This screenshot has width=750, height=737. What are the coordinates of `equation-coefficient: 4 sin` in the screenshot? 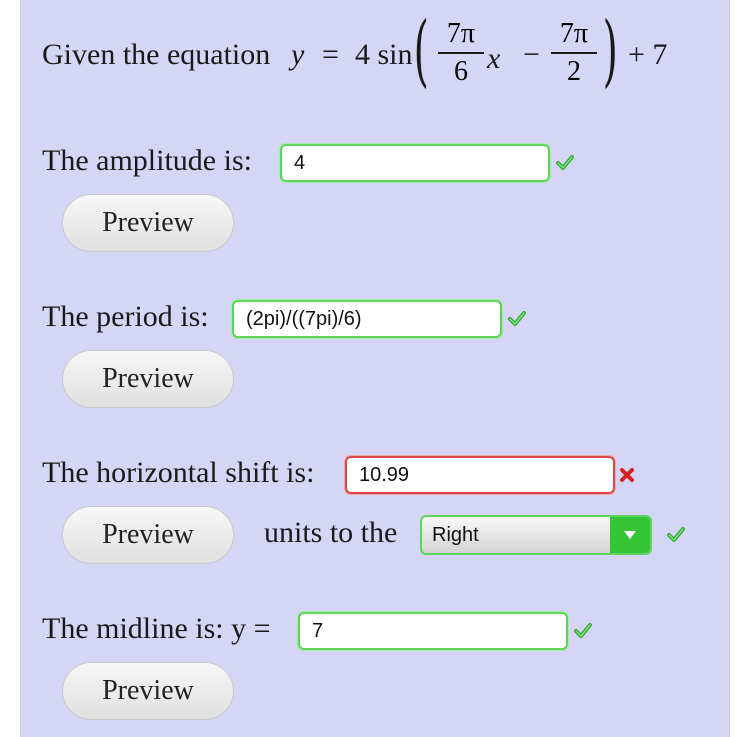 It's located at (384, 54).